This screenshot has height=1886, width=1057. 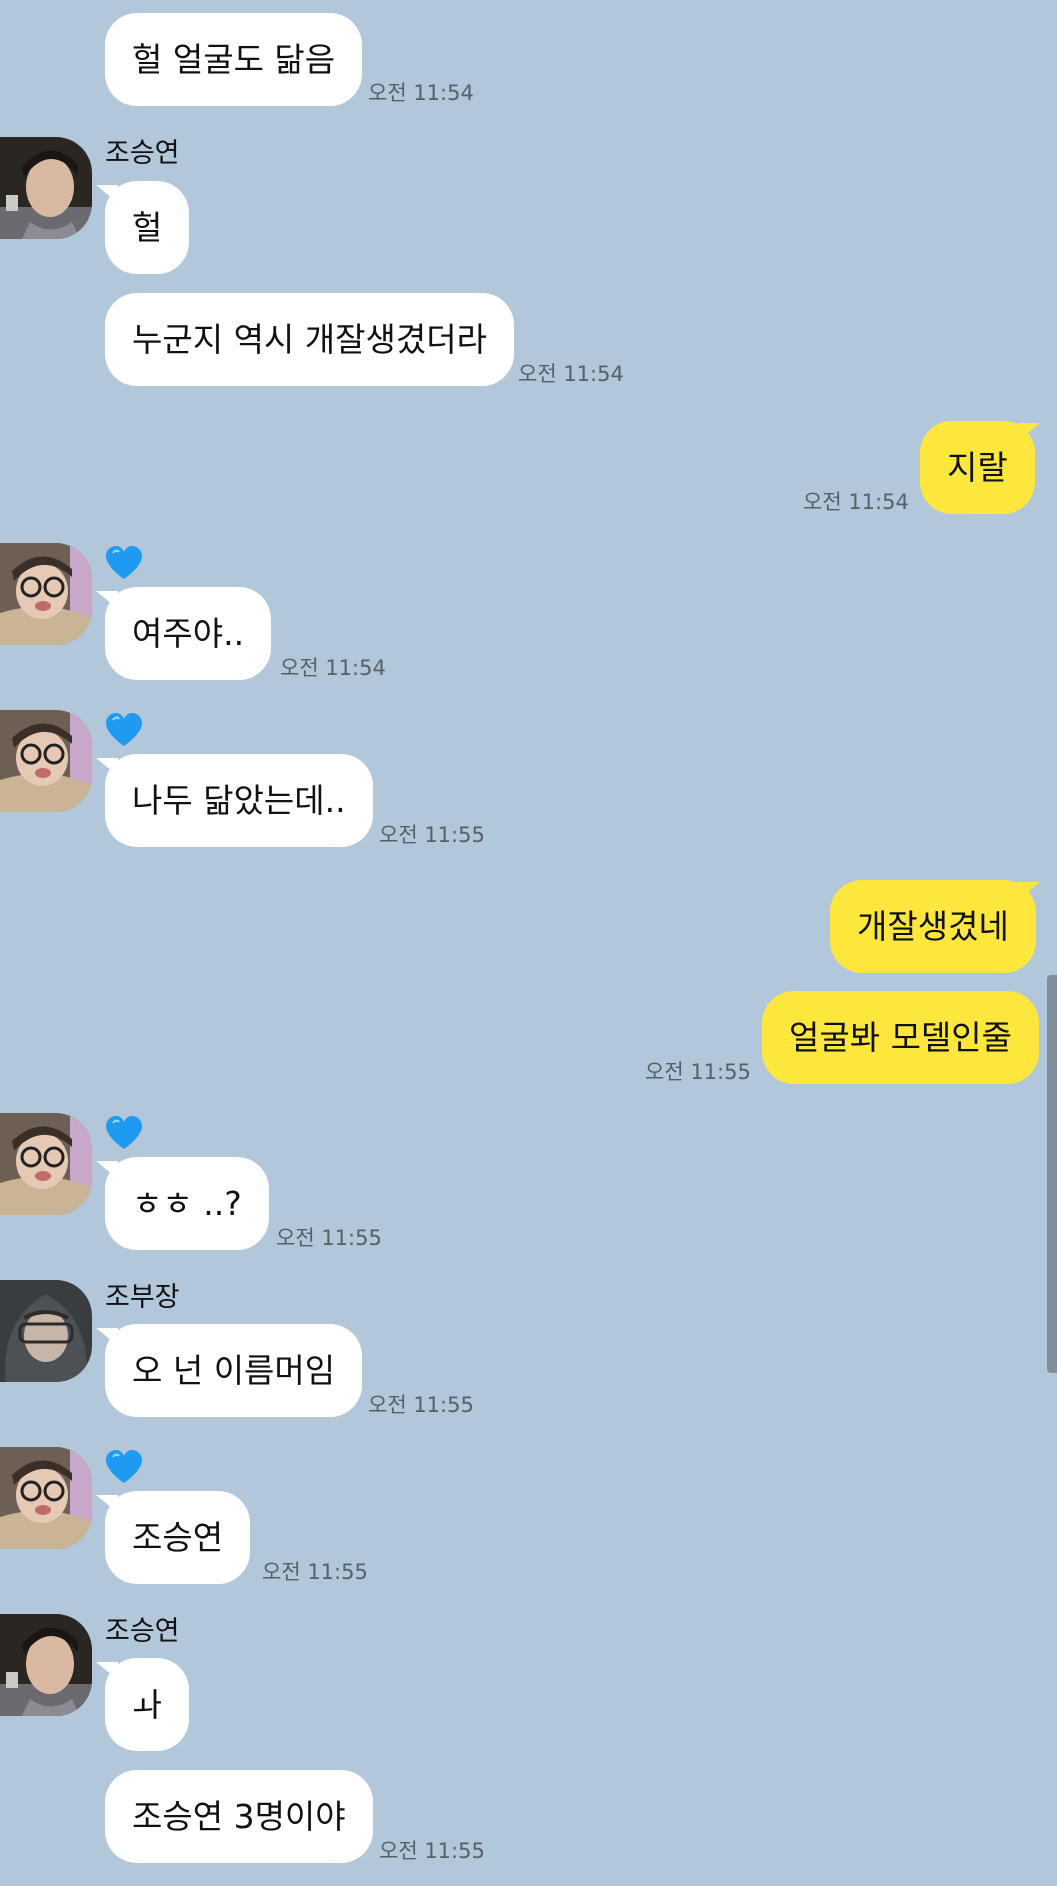 I want to click on scrollbar-thumb, so click(x=1052, y=1174).